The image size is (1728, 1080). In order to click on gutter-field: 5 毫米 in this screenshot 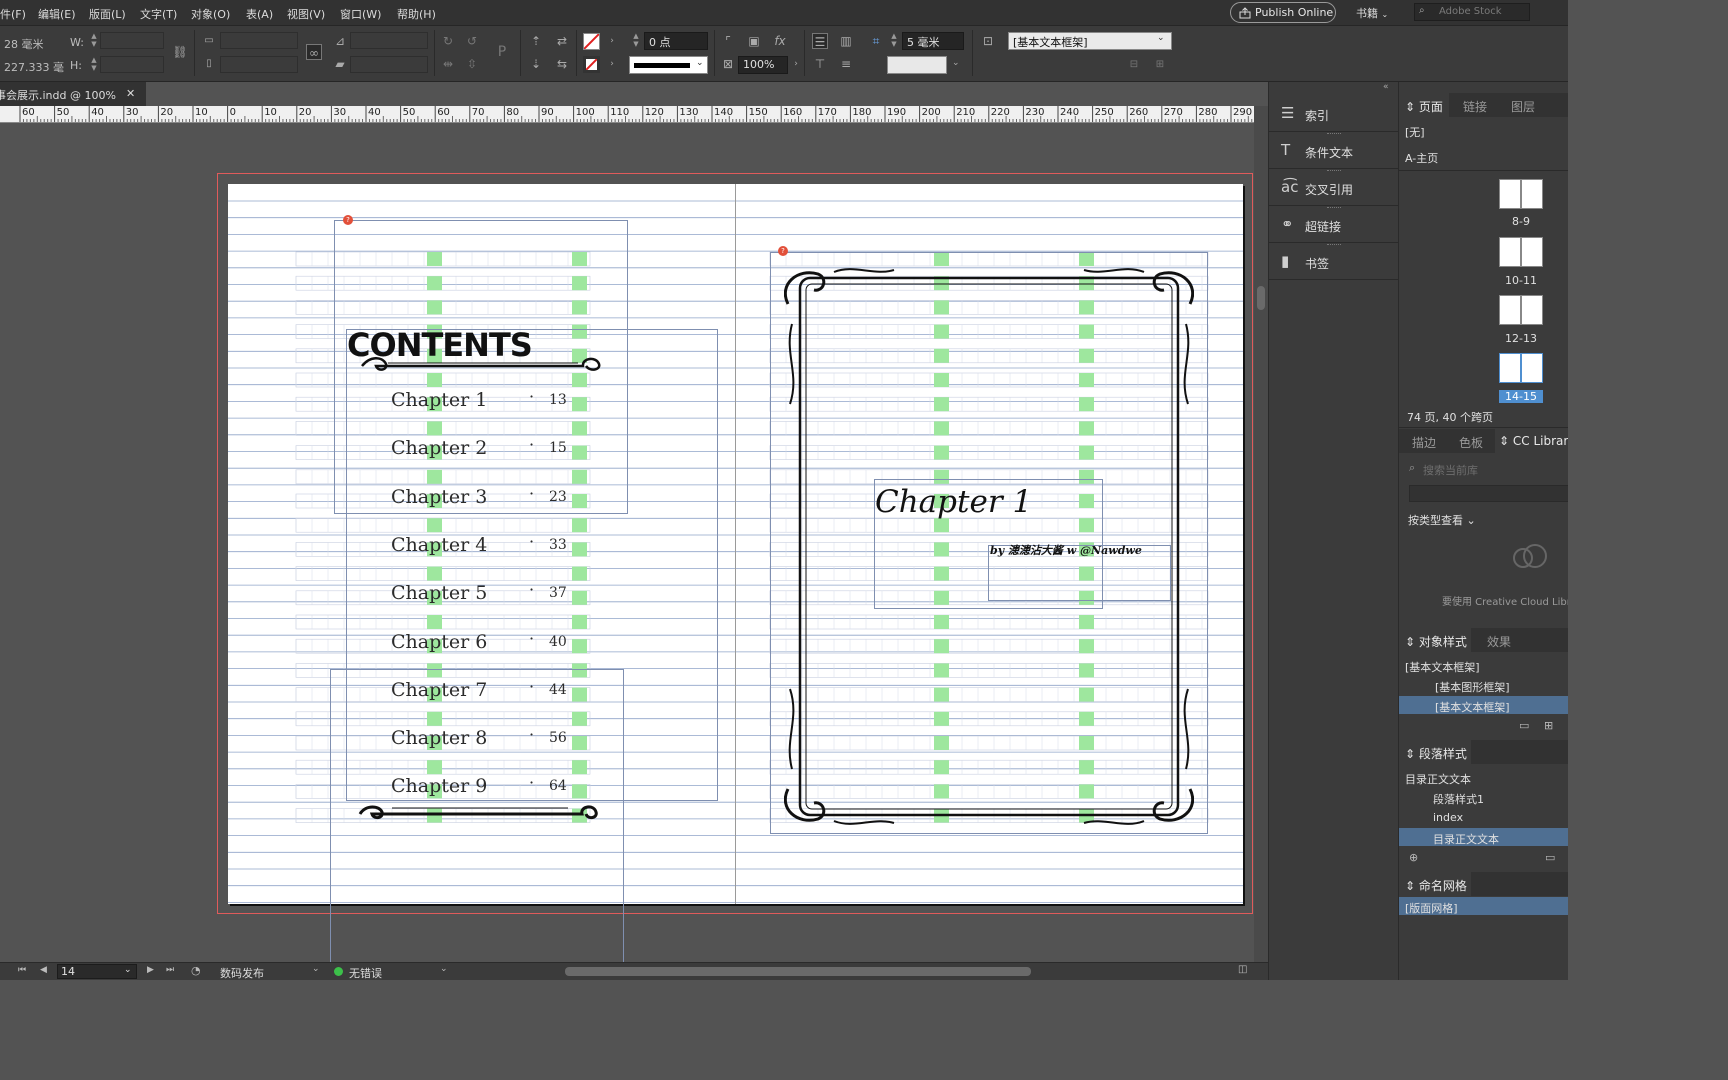, I will do `click(933, 41)`.